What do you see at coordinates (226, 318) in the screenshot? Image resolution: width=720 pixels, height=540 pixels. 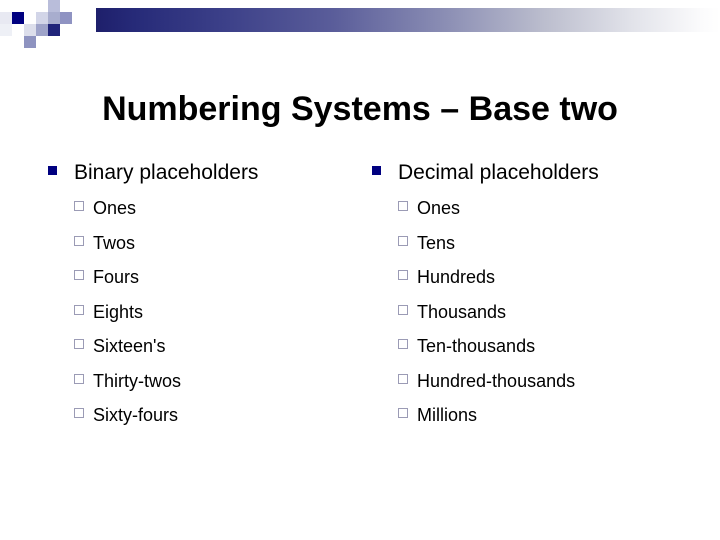 I see `list-item: Eights` at bounding box center [226, 318].